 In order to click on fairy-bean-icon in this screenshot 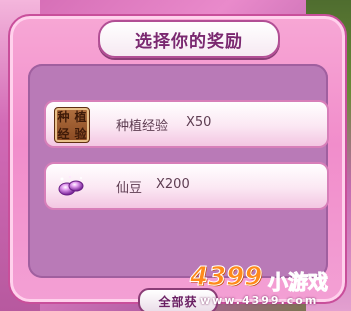, I will do `click(71, 186)`.